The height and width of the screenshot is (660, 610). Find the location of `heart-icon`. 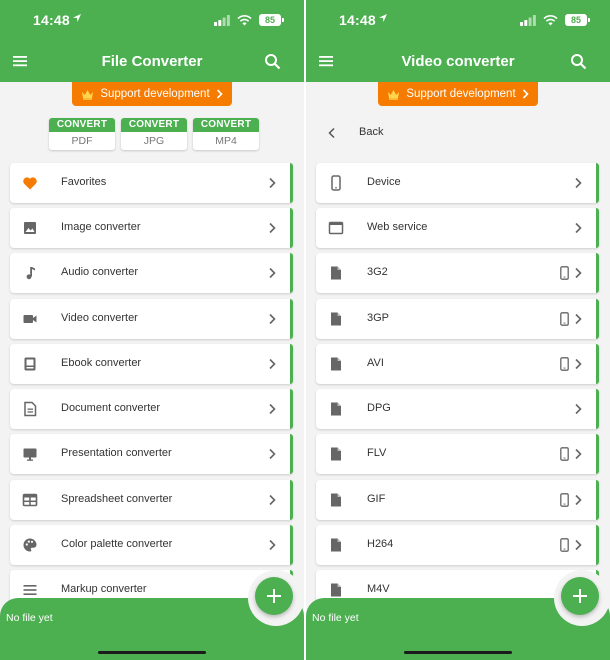

heart-icon is located at coordinates (30, 183).